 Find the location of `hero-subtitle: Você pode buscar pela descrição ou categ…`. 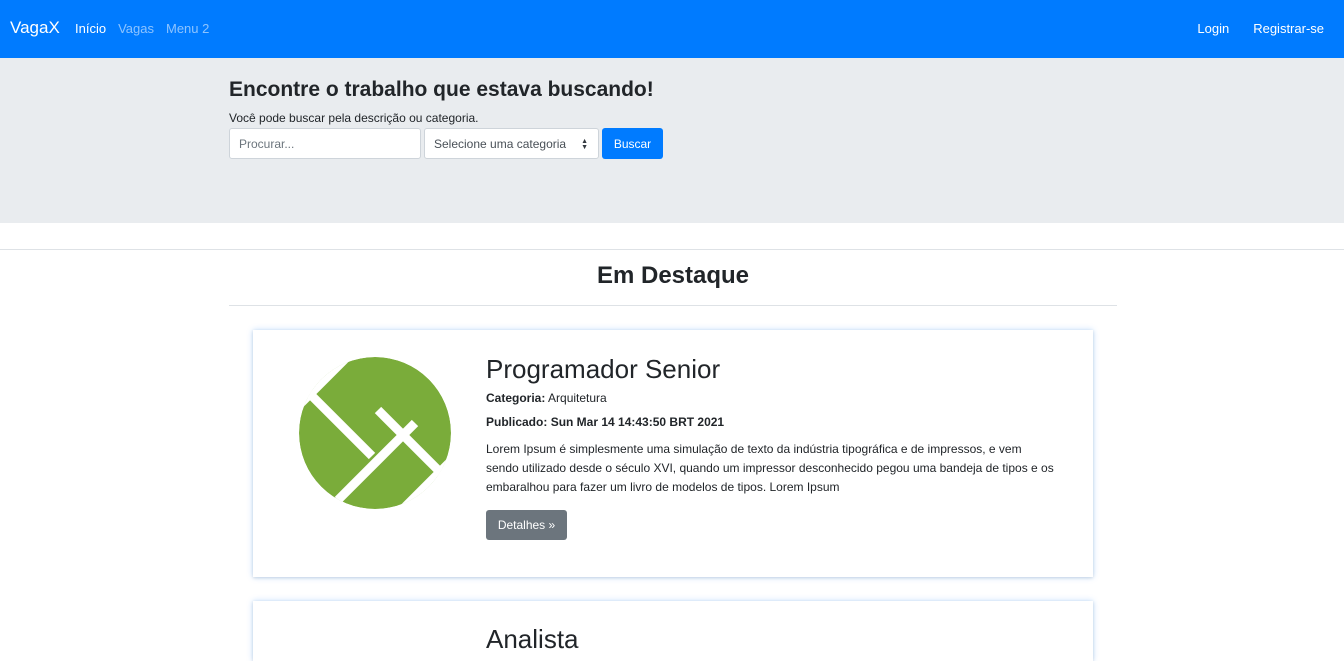

hero-subtitle: Você pode buscar pela descrição ou categ… is located at coordinates (354, 118).